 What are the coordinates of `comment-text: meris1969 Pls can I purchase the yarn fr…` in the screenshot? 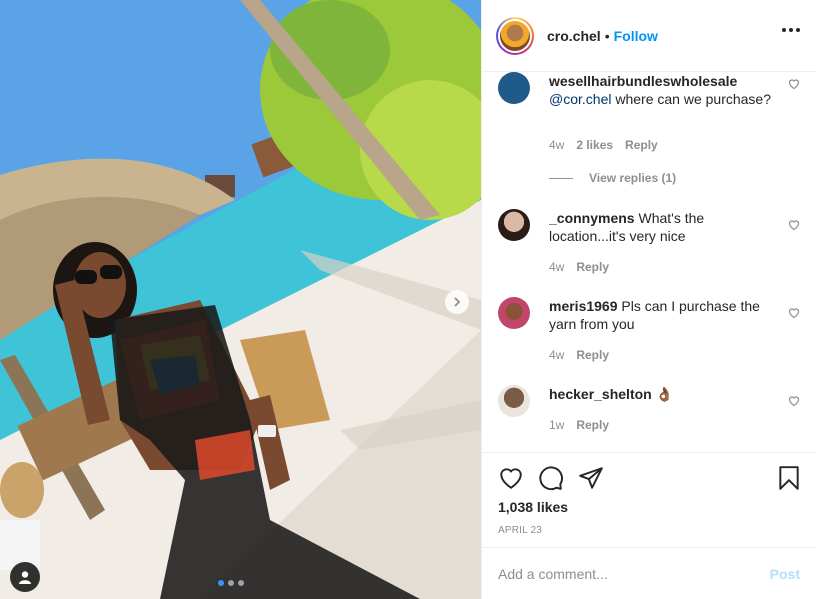 It's located at (660, 315).